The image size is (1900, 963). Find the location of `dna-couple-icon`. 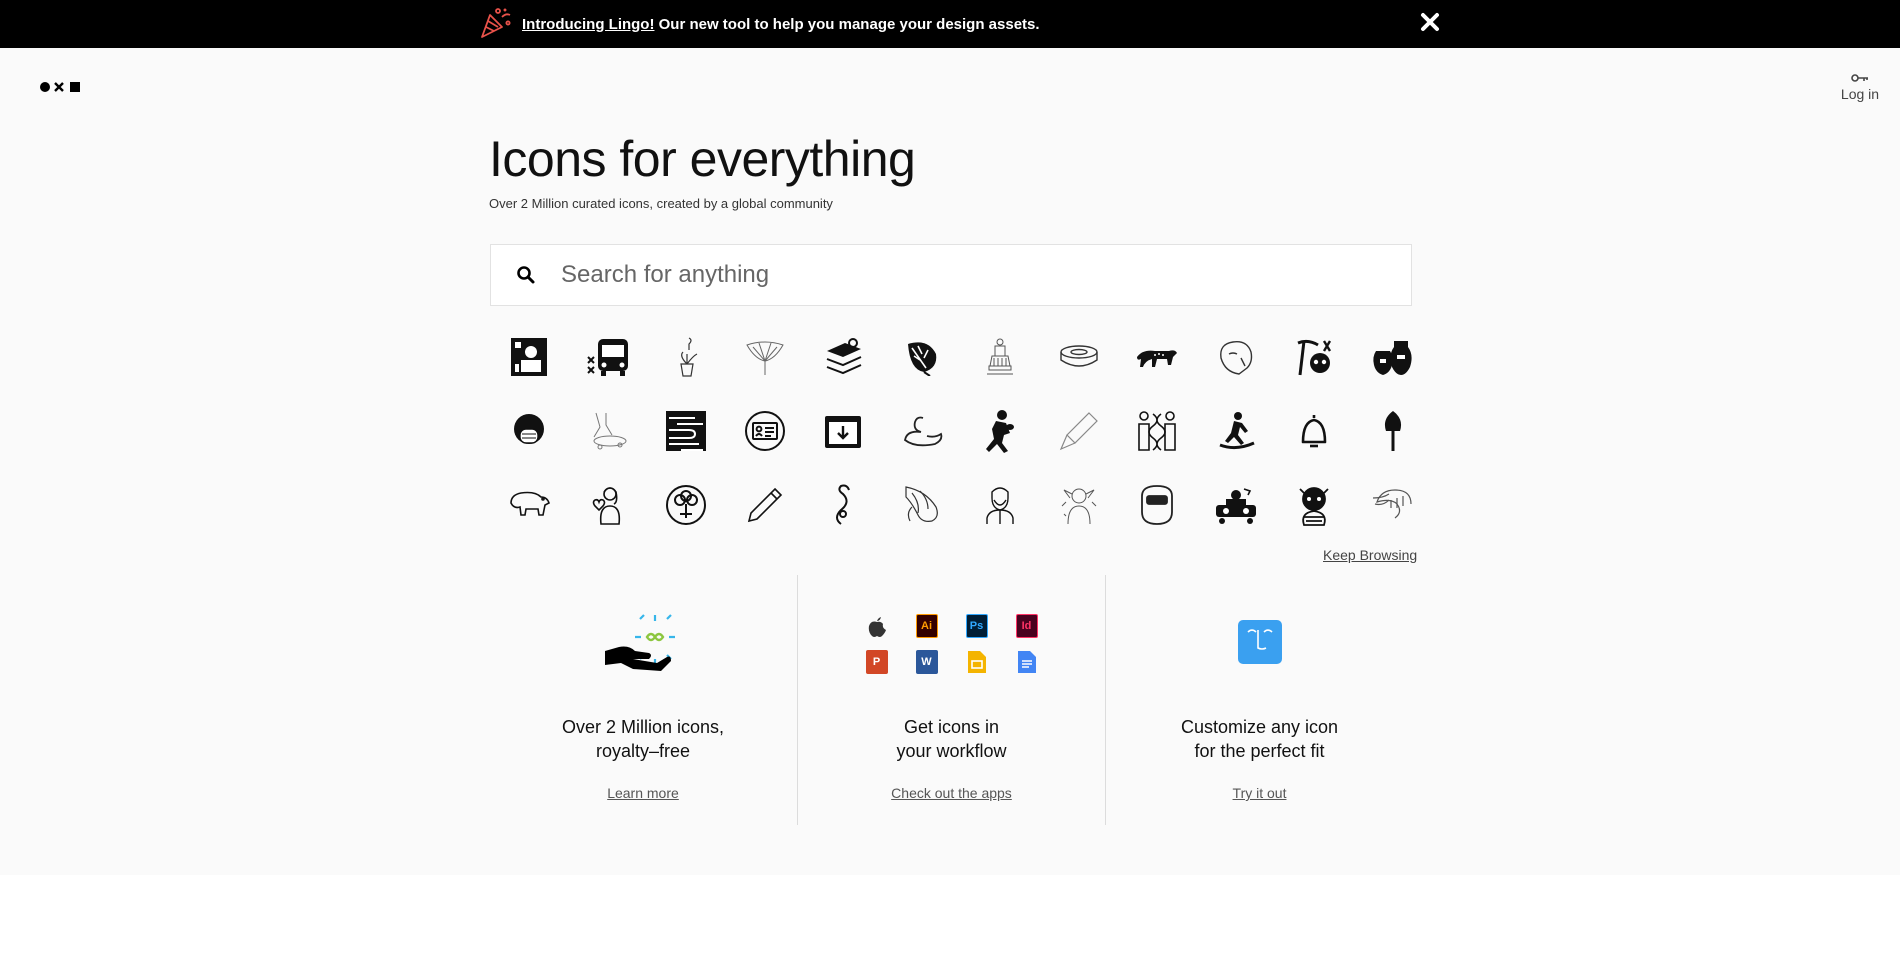

dna-couple-icon is located at coordinates (1157, 433).